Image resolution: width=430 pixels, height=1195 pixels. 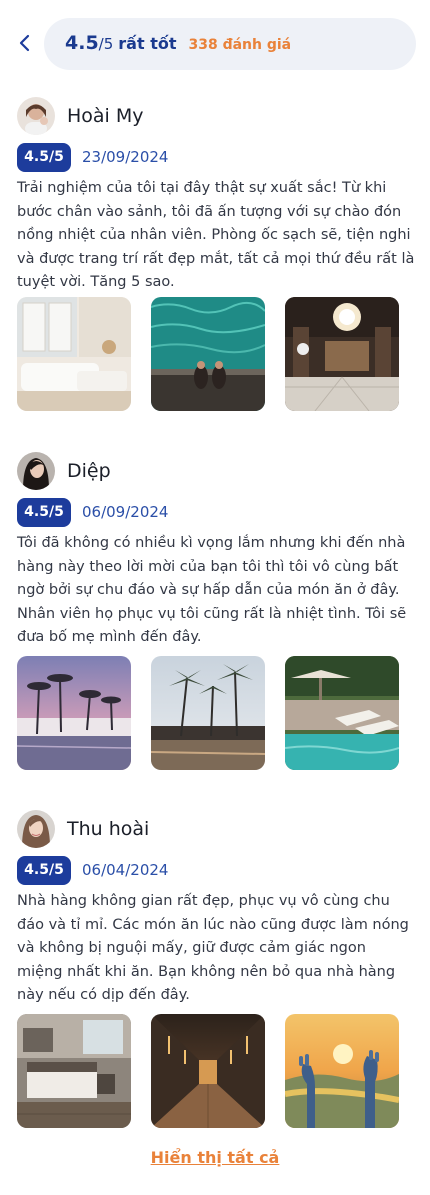 I want to click on palm-resort-dusk-photo, so click(x=74, y=713).